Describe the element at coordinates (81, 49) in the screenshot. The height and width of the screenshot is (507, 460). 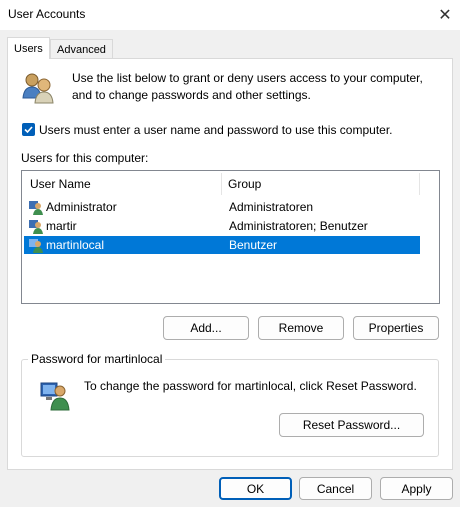
I see `tab-advanced: Advanced` at that location.